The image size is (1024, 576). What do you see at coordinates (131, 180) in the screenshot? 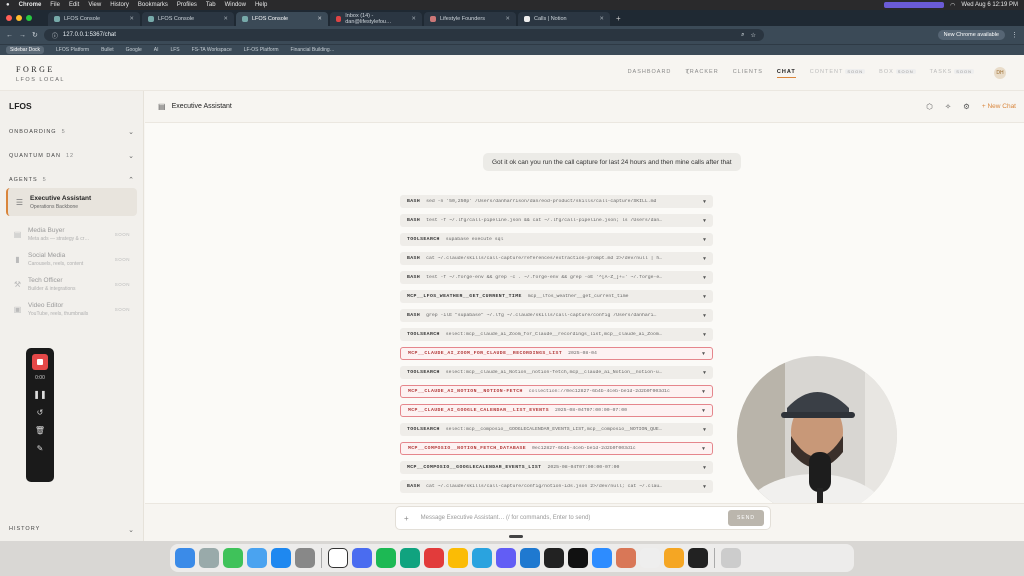
I see `chevron-up-icon: ⌃` at bounding box center [131, 180].